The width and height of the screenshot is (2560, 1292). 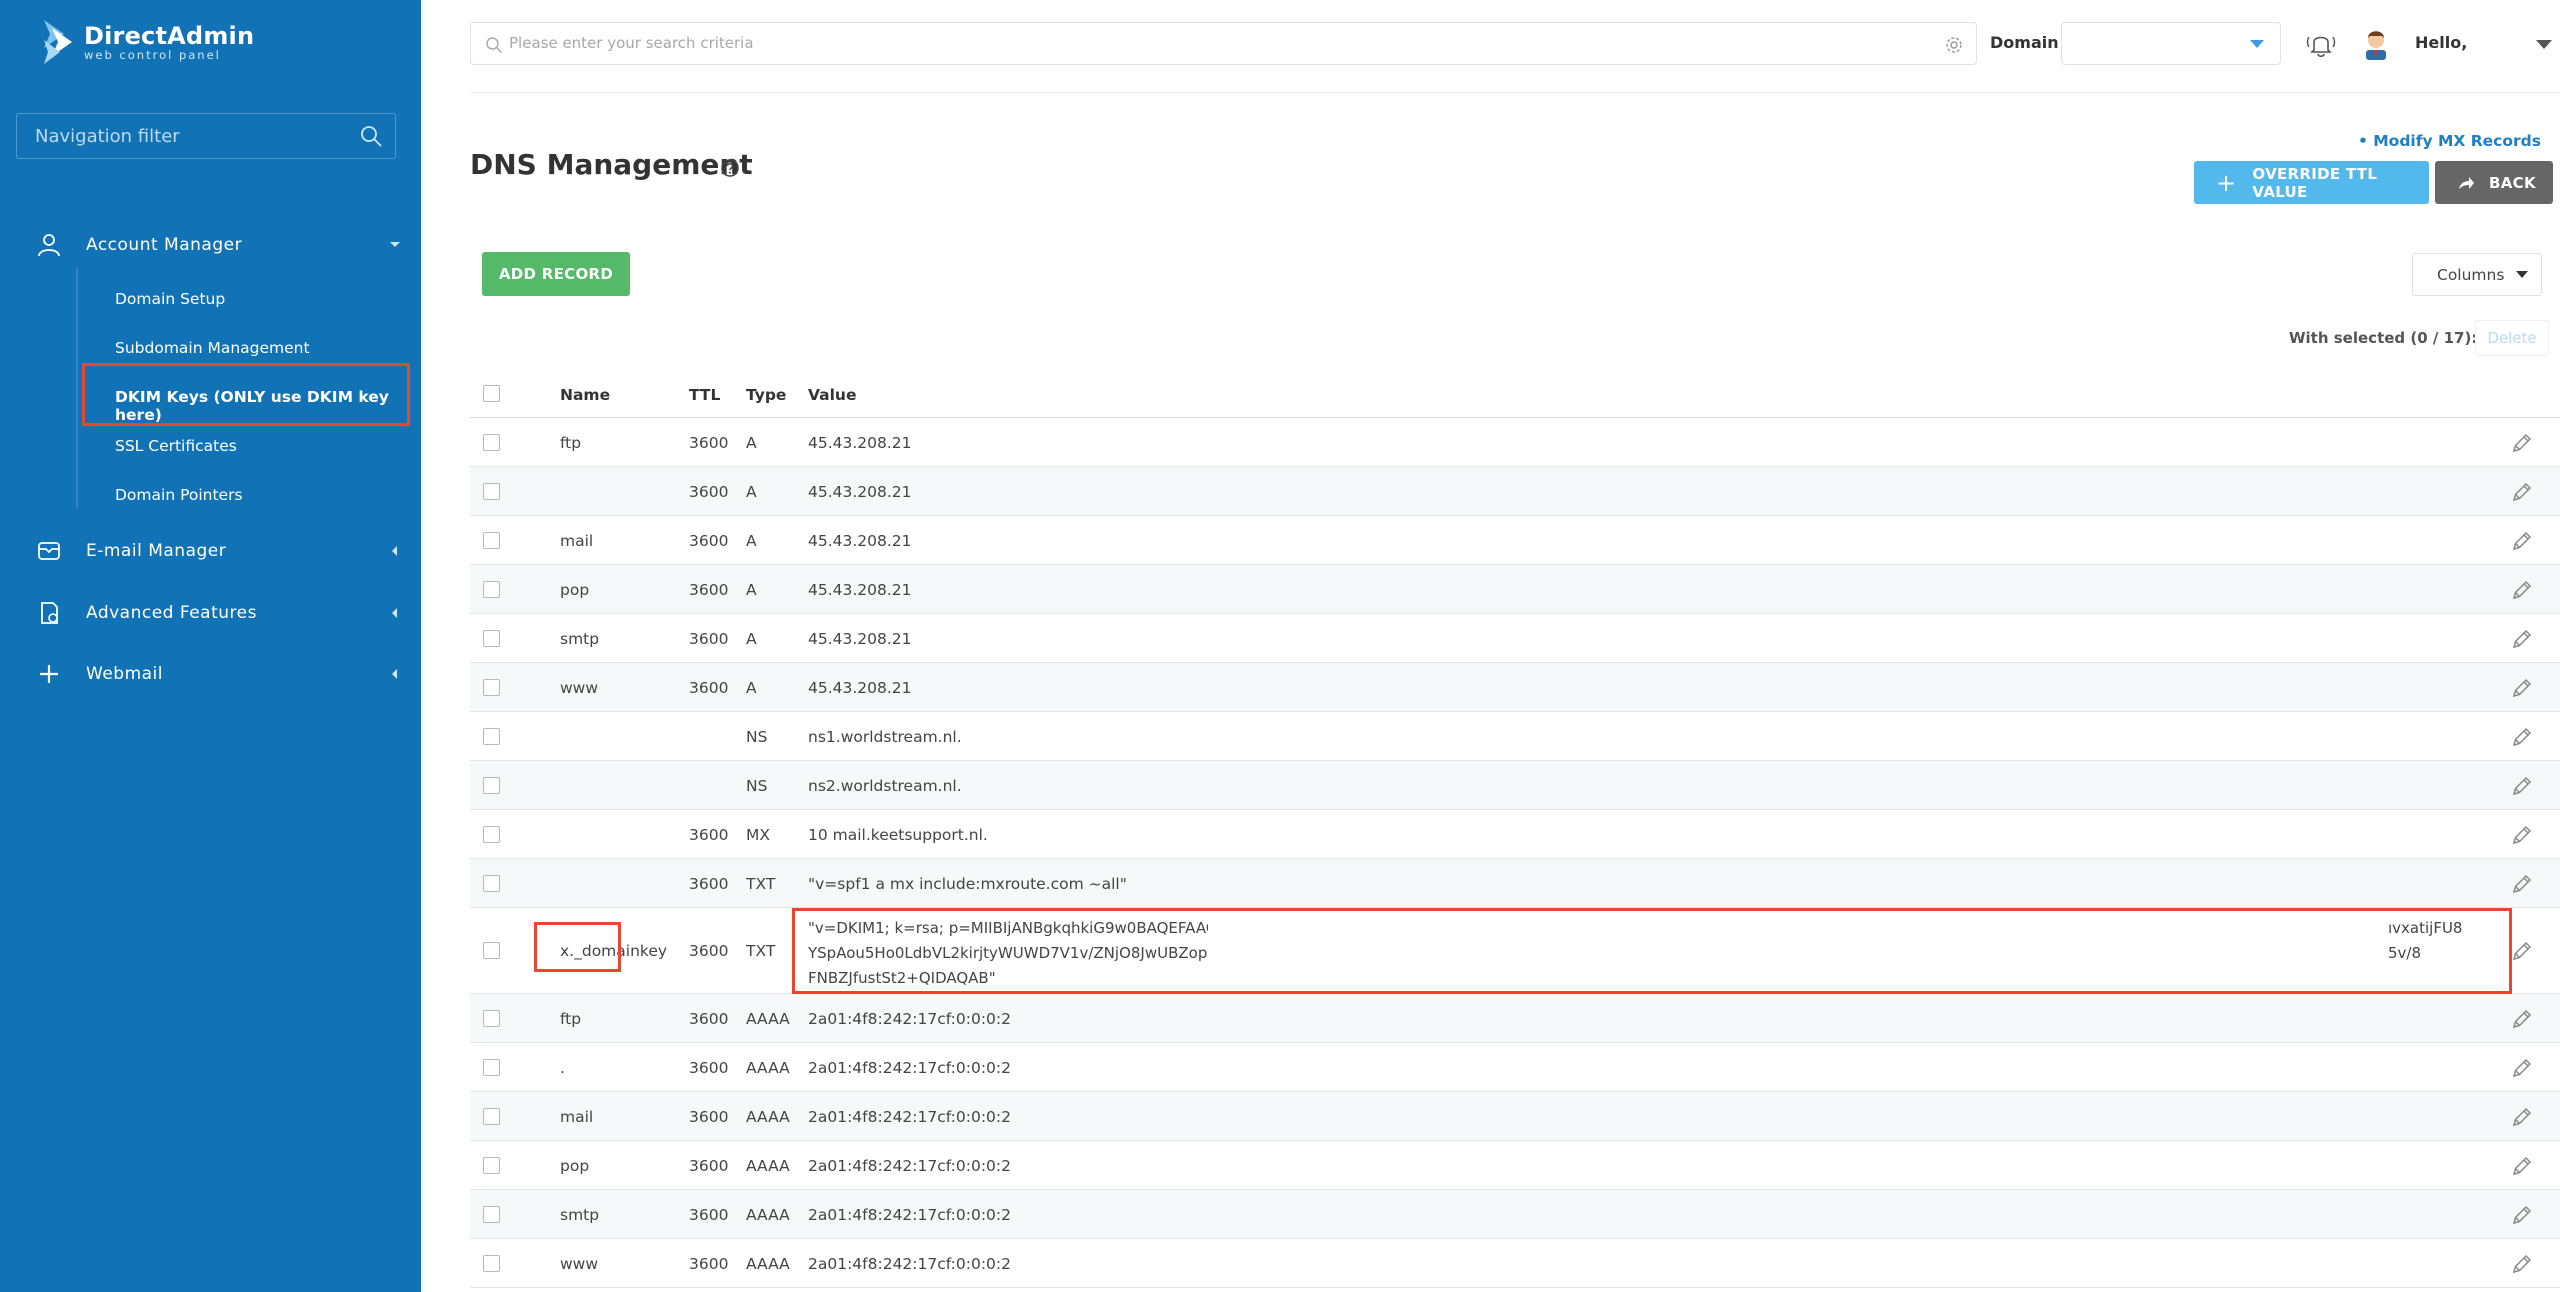 What do you see at coordinates (170, 299) in the screenshot?
I see `sidebar-item-domain-setup: Domain Setup` at bounding box center [170, 299].